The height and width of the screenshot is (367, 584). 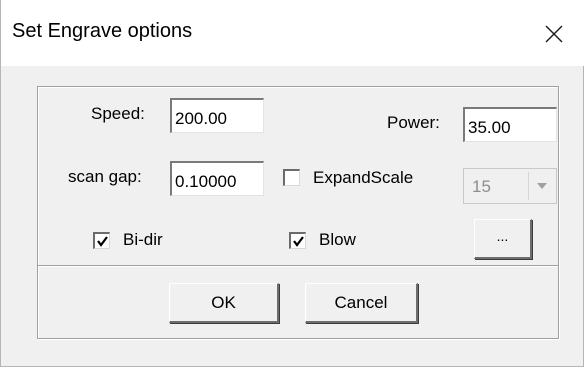 What do you see at coordinates (510, 124) in the screenshot?
I see `power-input` at bounding box center [510, 124].